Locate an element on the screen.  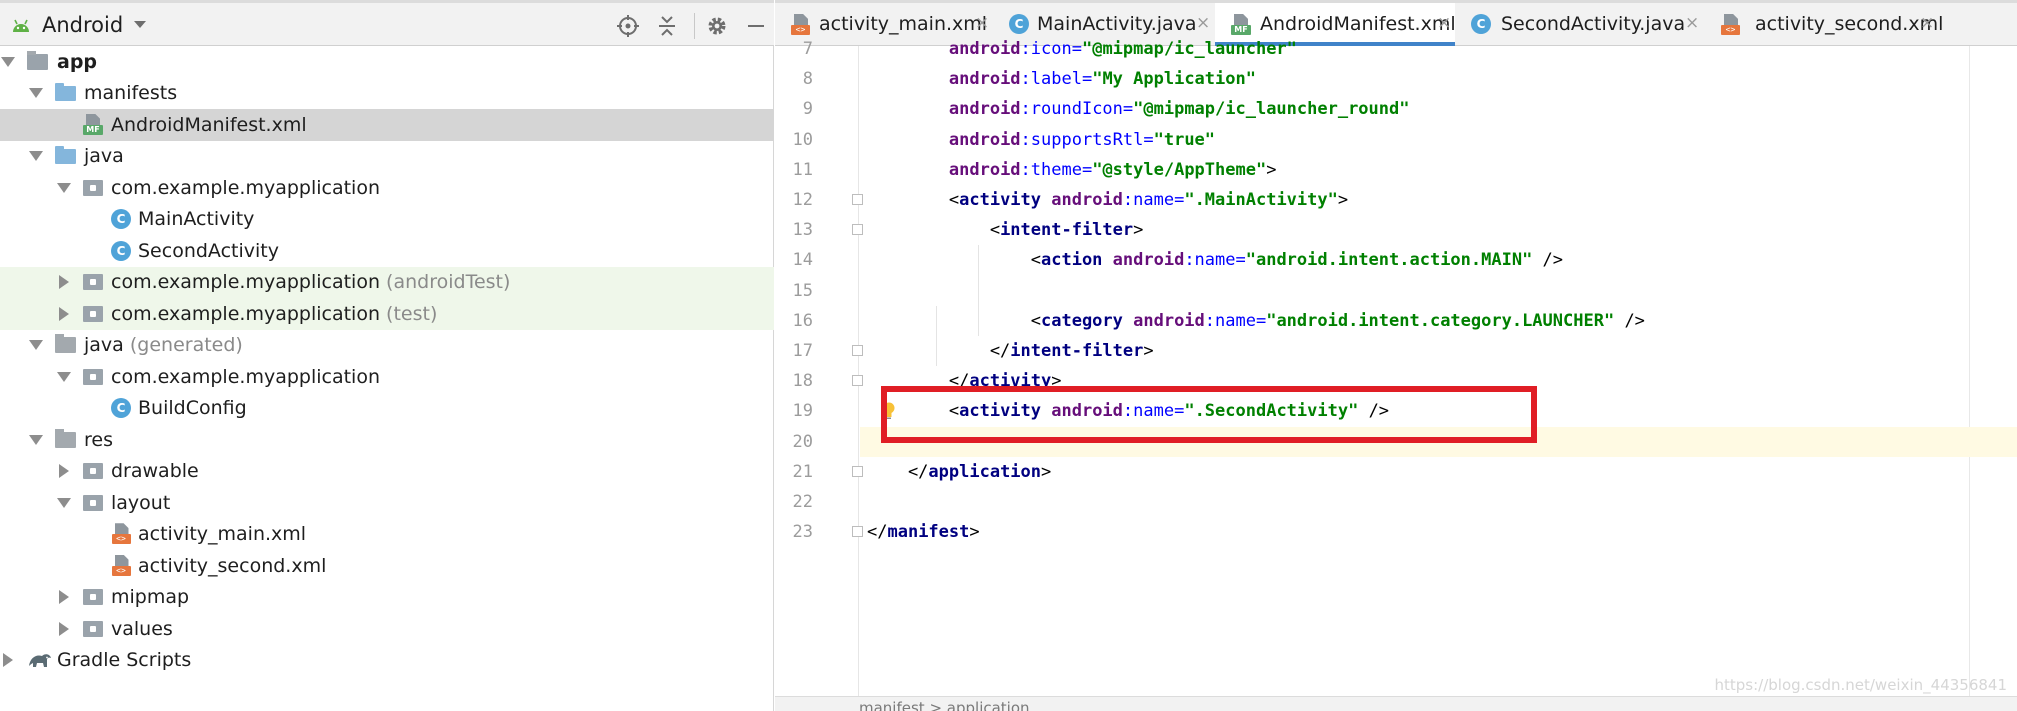
line-number: 16 is located at coordinates (802, 320).